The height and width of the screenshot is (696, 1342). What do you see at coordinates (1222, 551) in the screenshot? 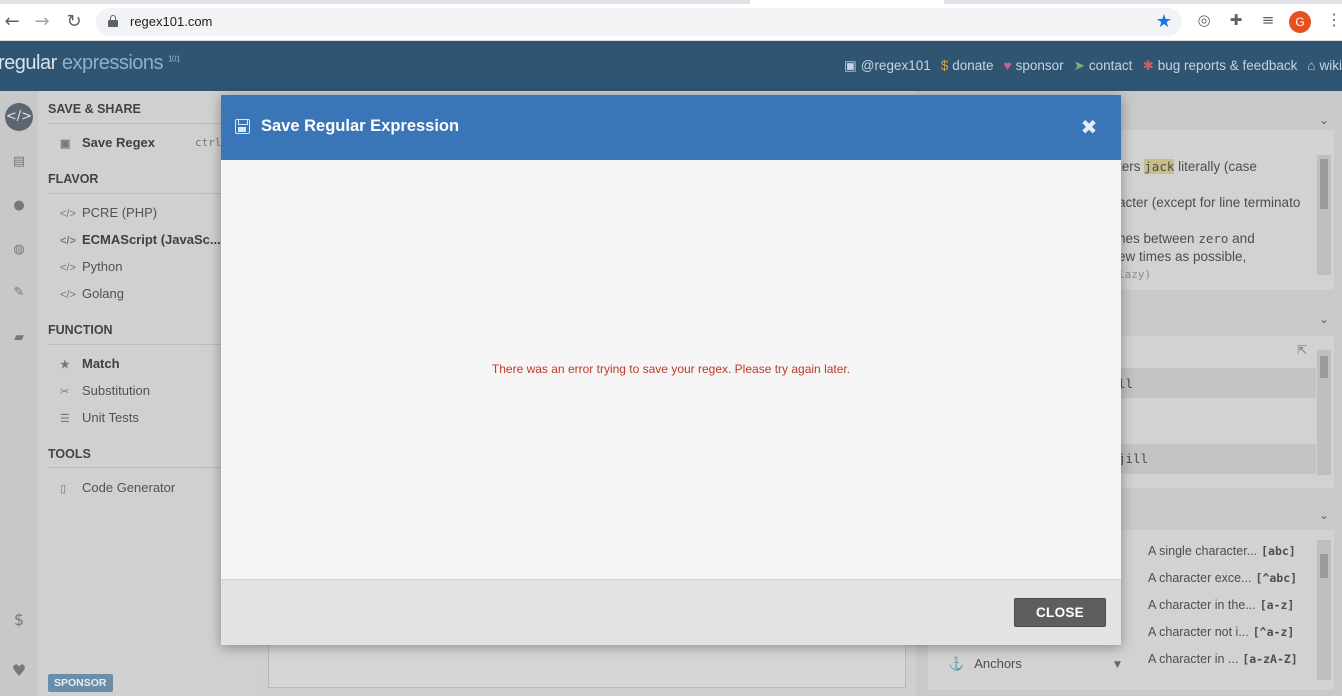
I see `quick-ref-item: A single character... [abc]` at bounding box center [1222, 551].